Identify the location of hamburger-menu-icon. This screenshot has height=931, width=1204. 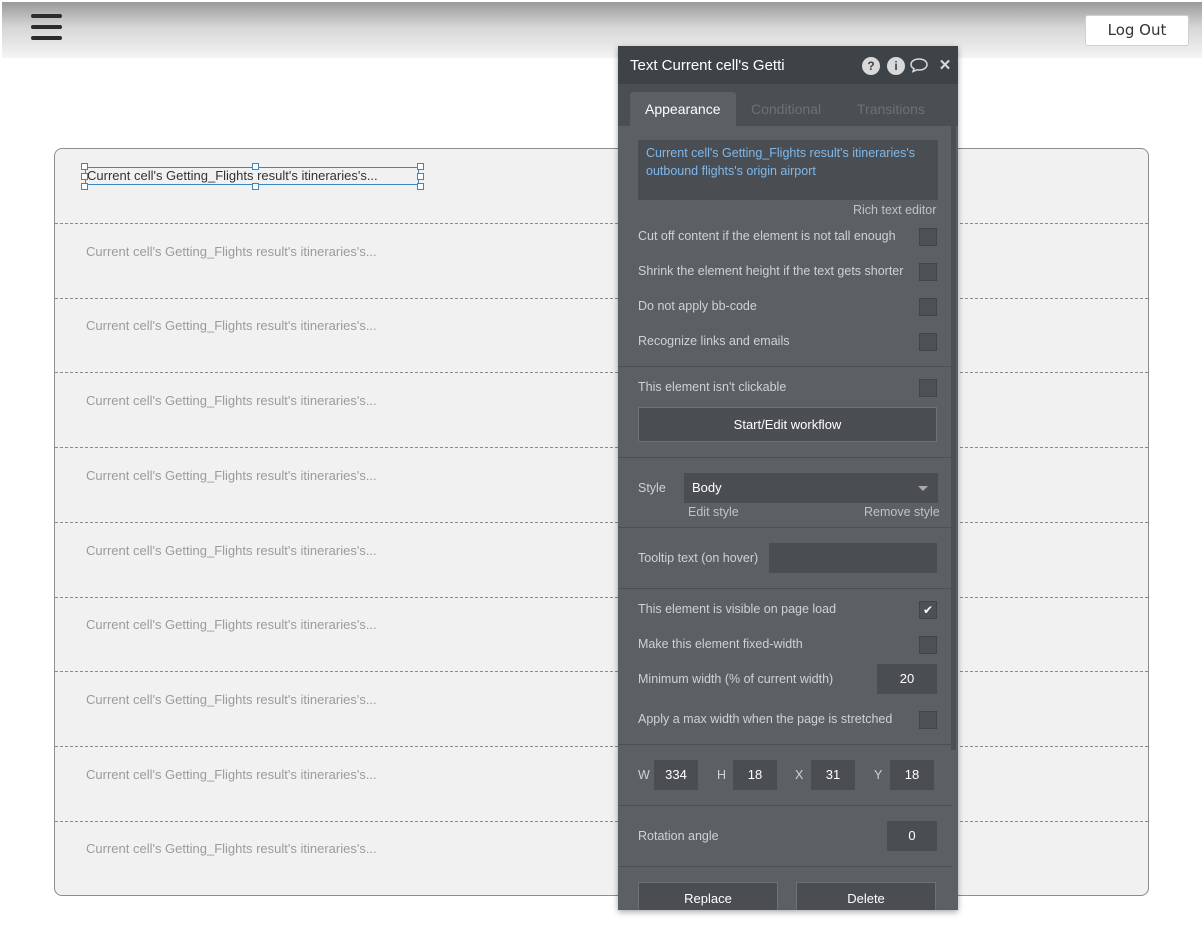
(46, 28).